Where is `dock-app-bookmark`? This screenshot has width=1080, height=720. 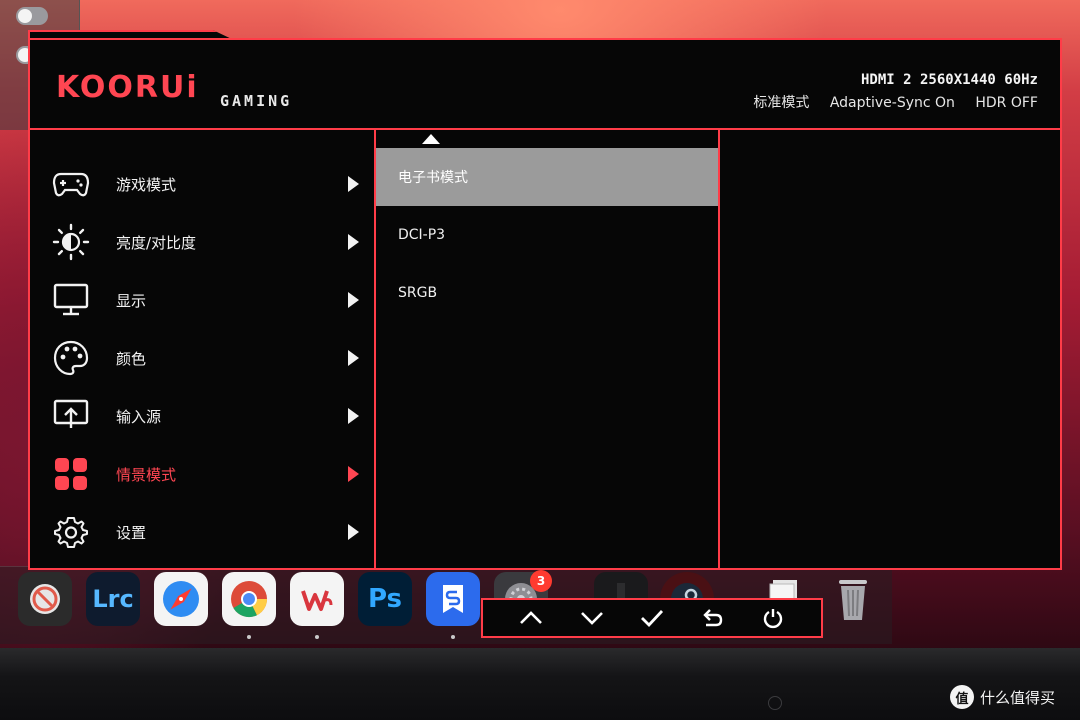
dock-app-bookmark is located at coordinates (453, 599).